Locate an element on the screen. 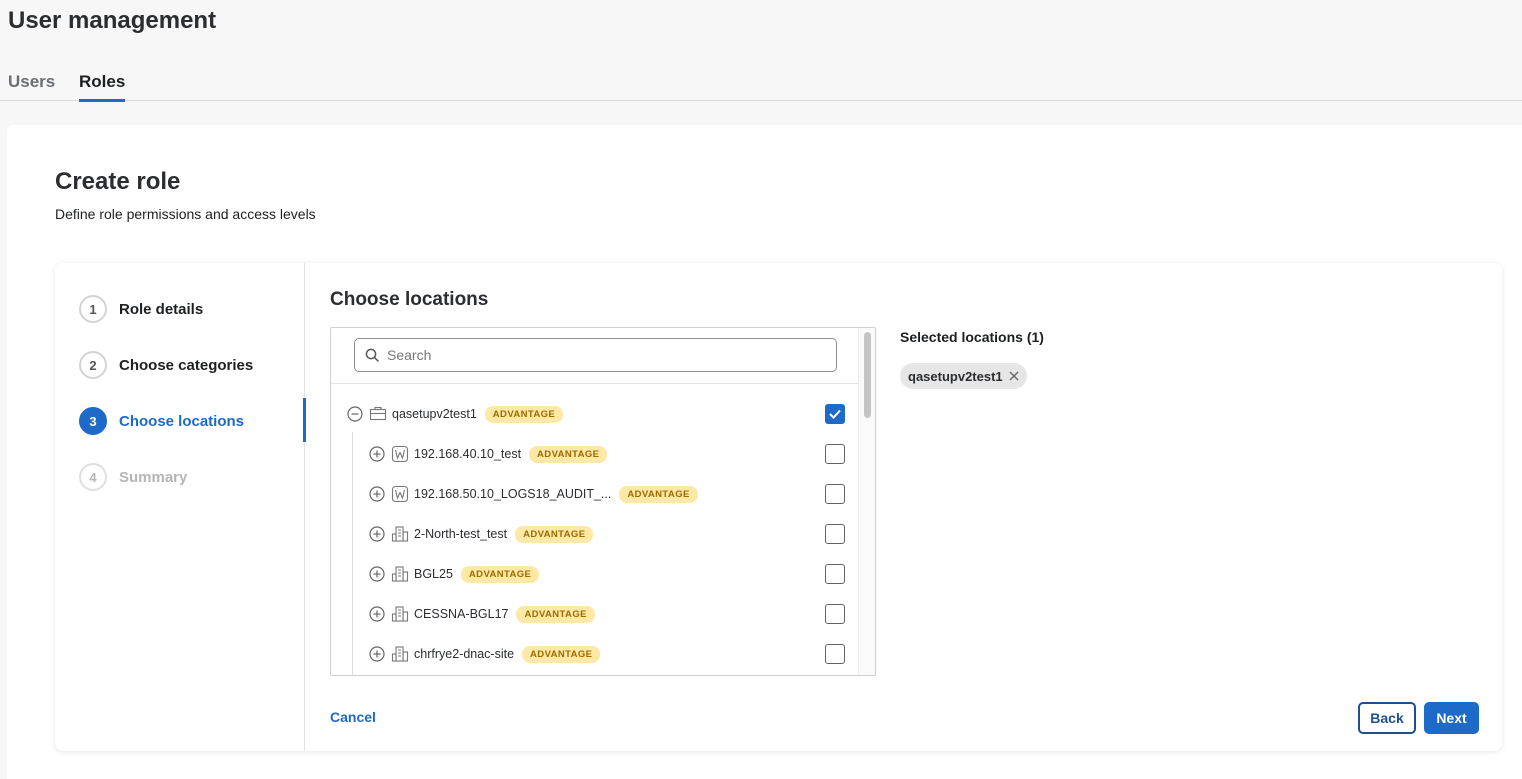 The height and width of the screenshot is (779, 1522). global-icon is located at coordinates (378, 413).